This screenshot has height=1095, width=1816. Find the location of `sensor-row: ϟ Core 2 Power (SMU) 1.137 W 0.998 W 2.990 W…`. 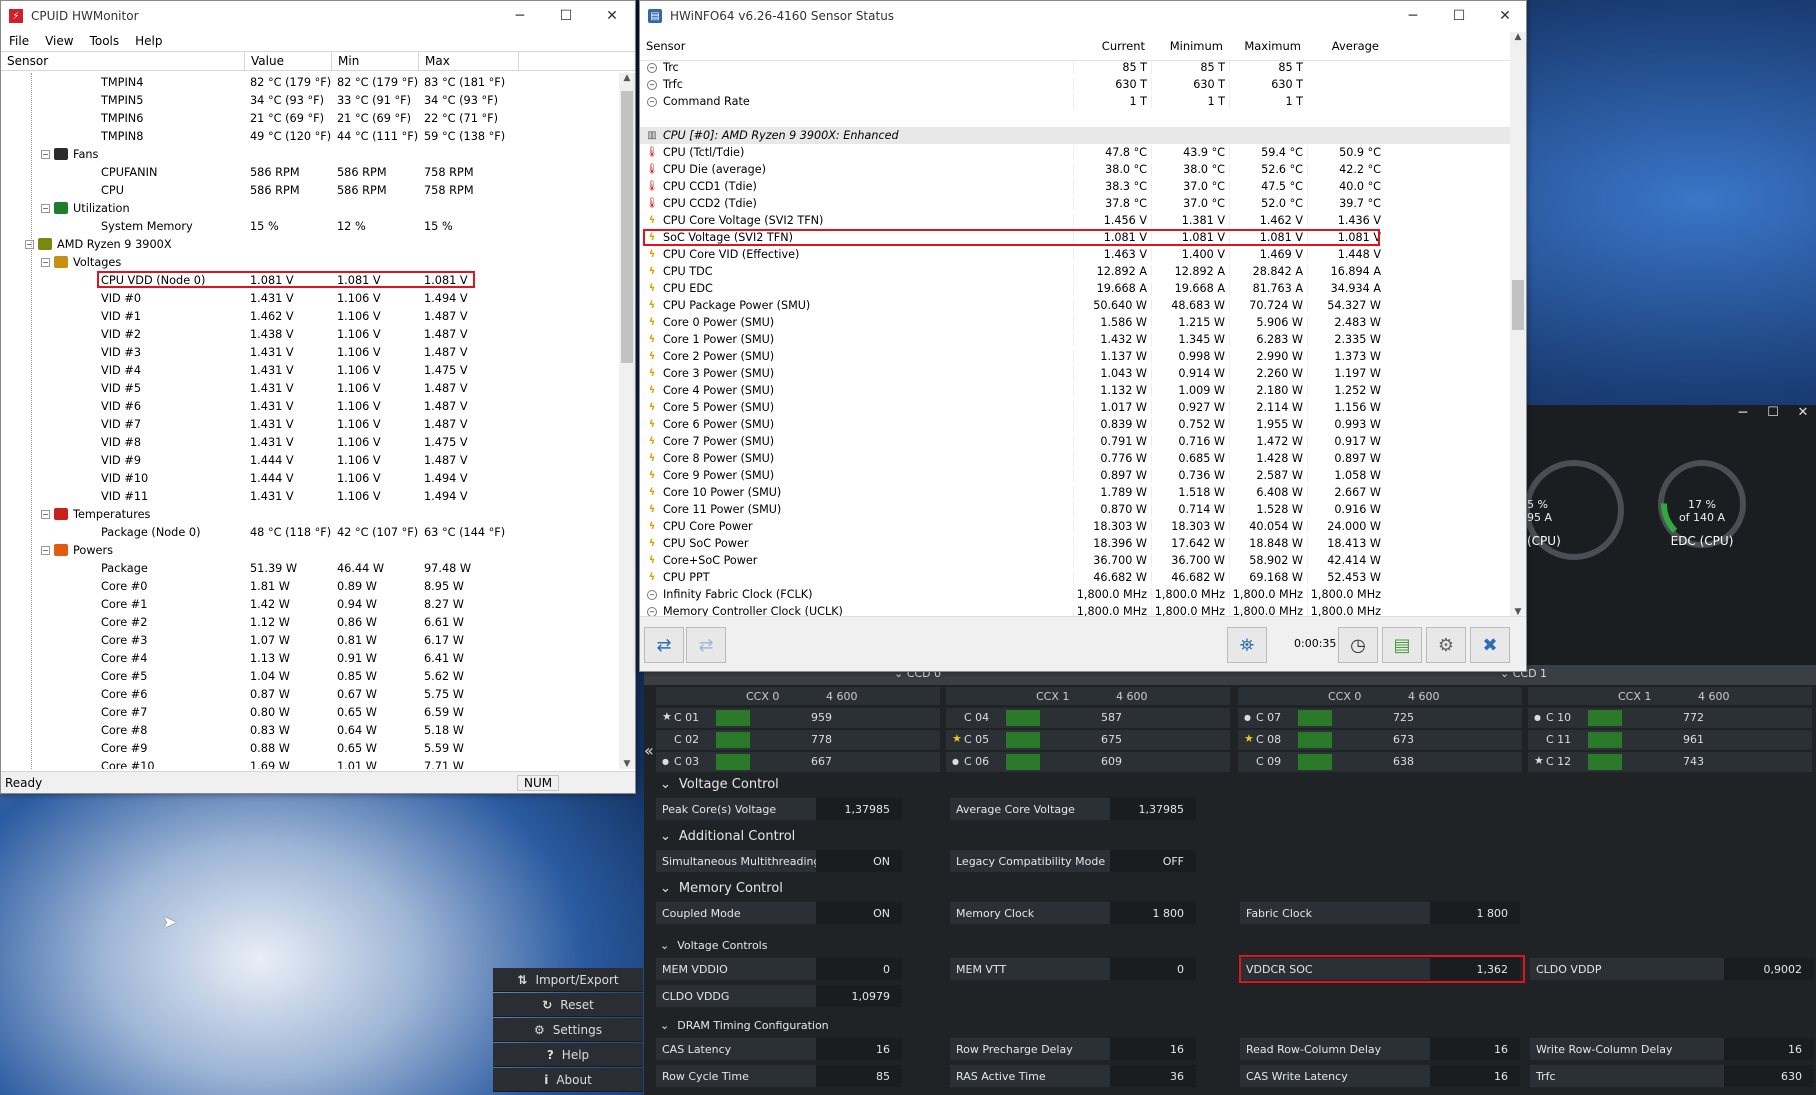

sensor-row: ϟ Core 2 Power (SMU) 1.137 W 0.998 W 2.990 W… is located at coordinates (1075, 356).